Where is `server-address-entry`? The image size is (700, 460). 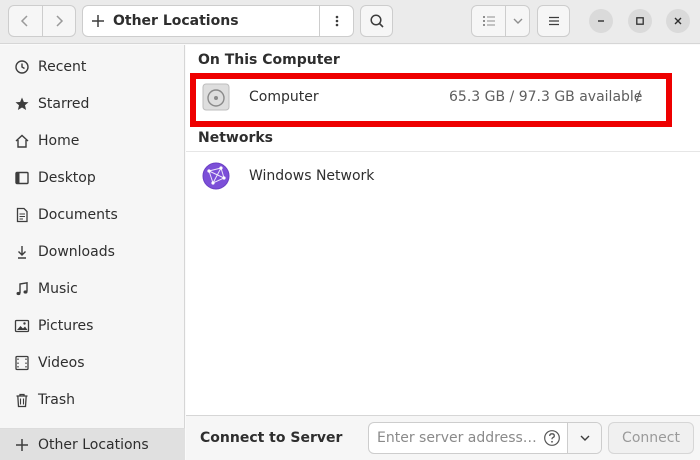
server-address-entry is located at coordinates (485, 438).